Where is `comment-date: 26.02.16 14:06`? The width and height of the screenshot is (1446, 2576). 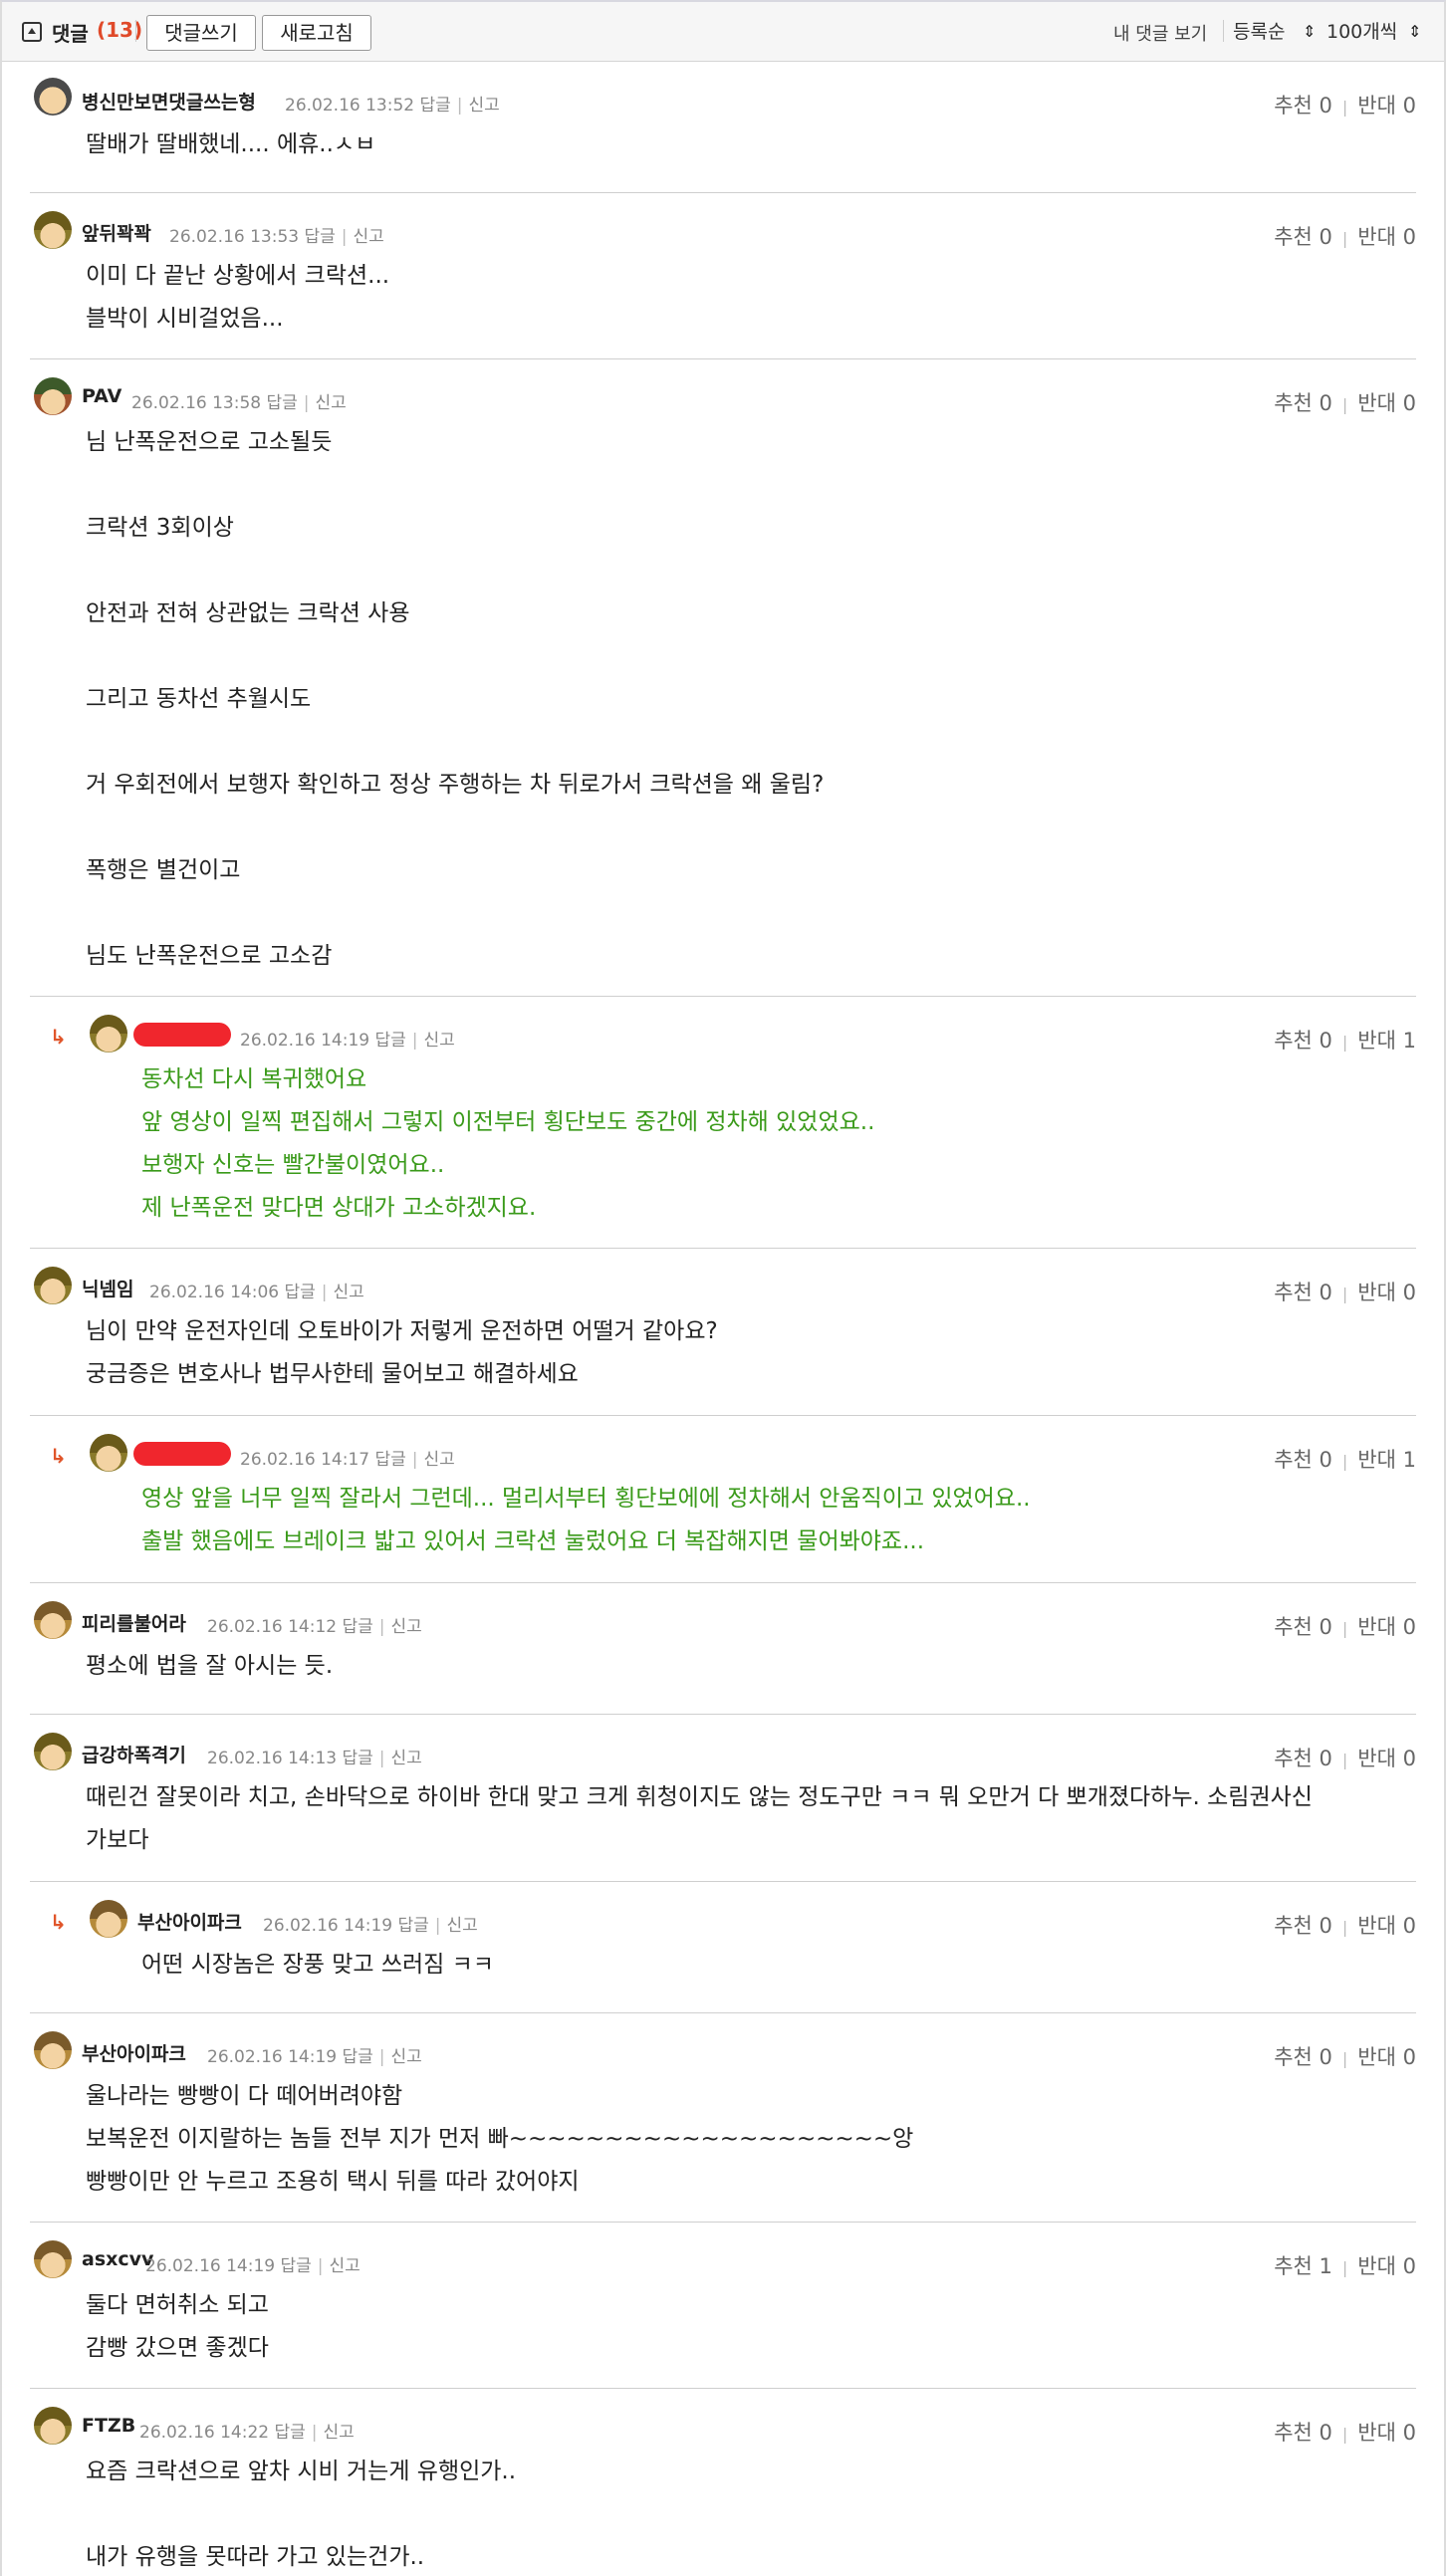 comment-date: 26.02.16 14:06 is located at coordinates (214, 1292).